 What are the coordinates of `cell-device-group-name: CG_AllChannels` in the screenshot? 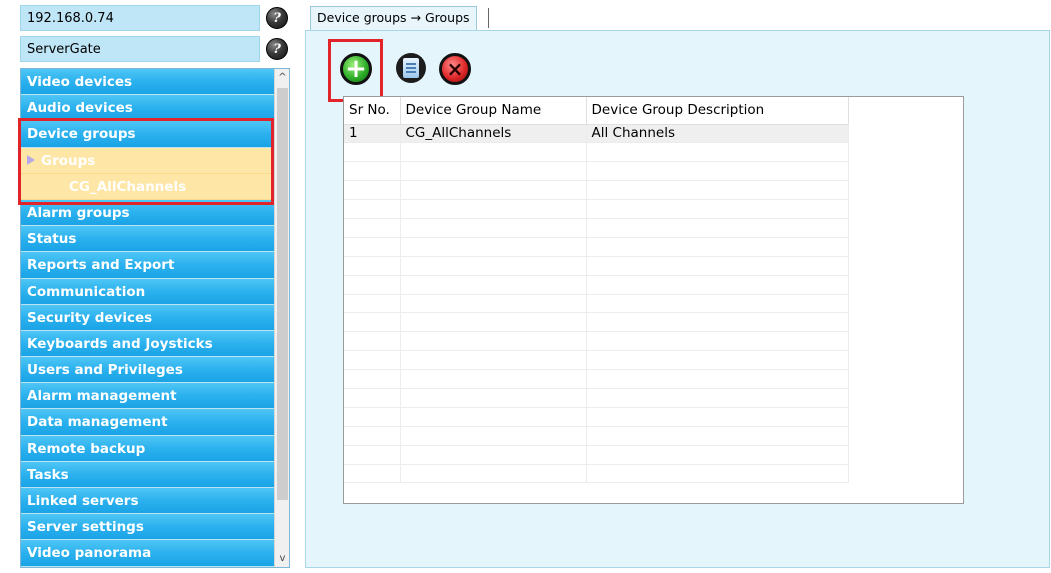 It's located at (493, 134).